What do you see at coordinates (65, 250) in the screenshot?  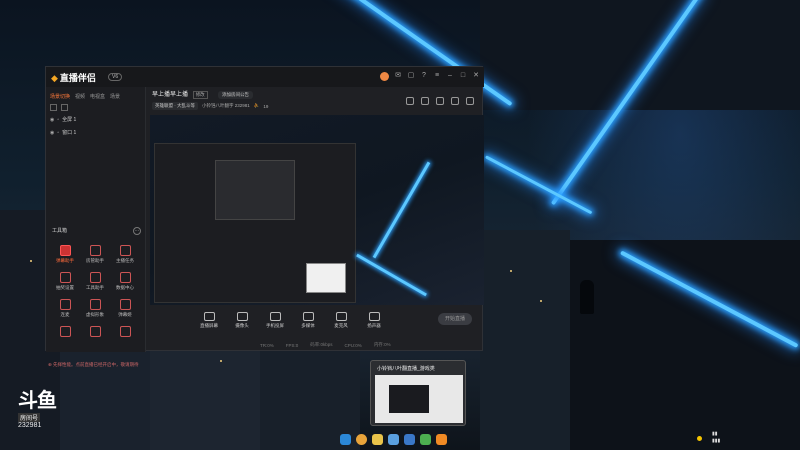 I see `danmaku-icon` at bounding box center [65, 250].